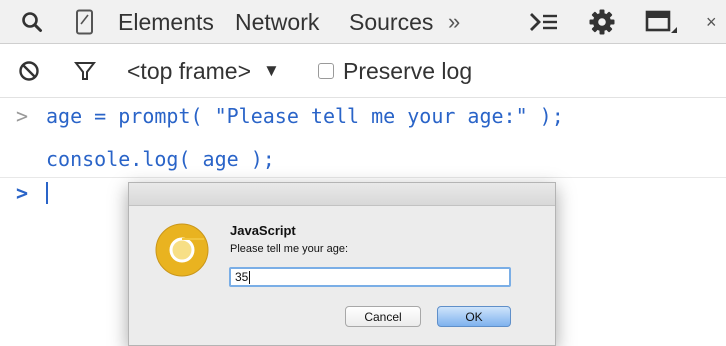 Image resolution: width=726 pixels, height=346 pixels. What do you see at coordinates (408, 70) in the screenshot?
I see `preserve-log-label: Preserve log` at bounding box center [408, 70].